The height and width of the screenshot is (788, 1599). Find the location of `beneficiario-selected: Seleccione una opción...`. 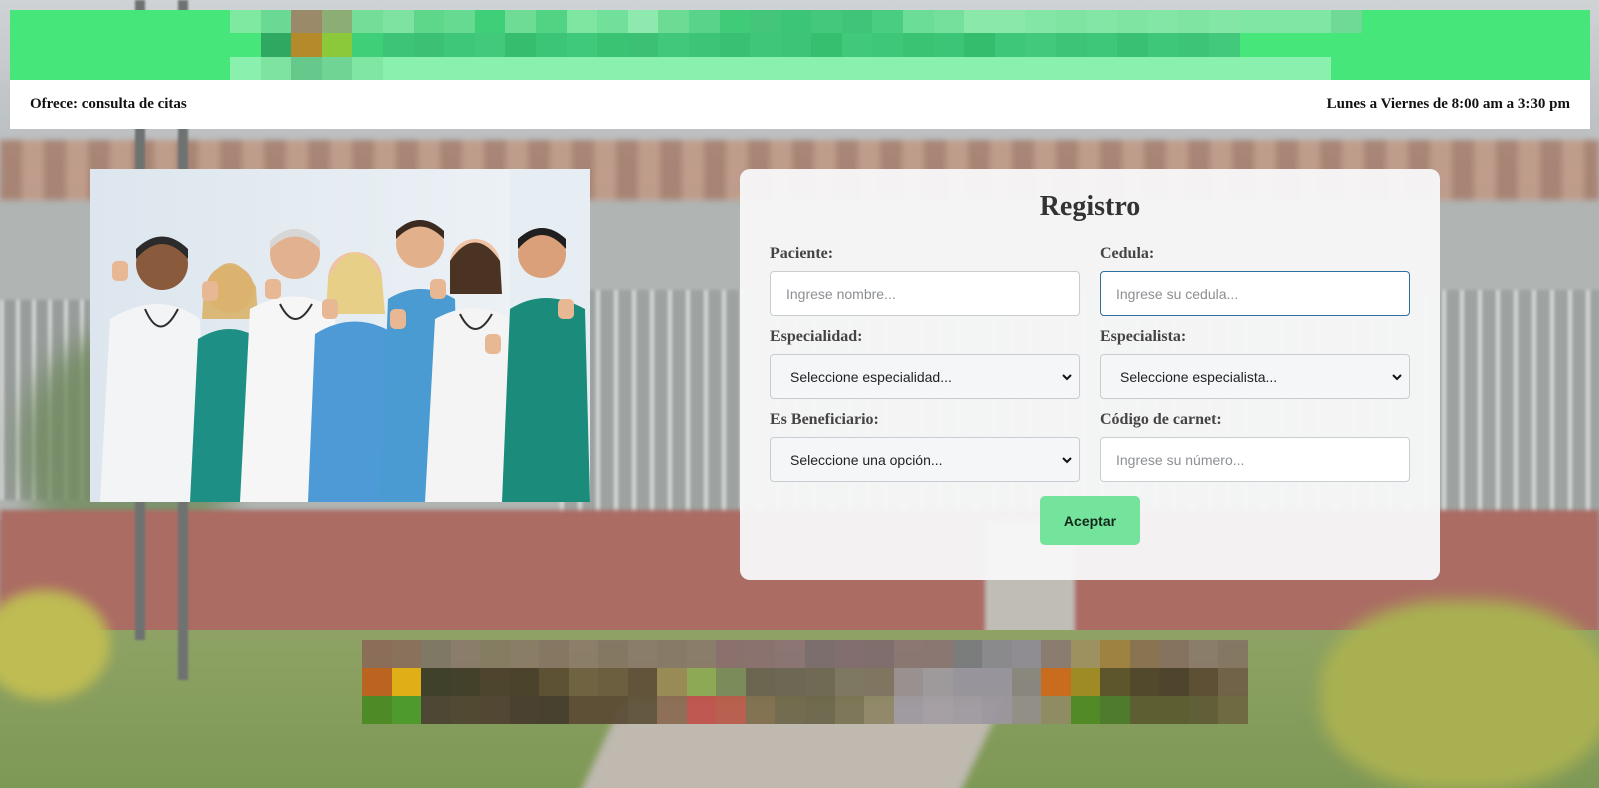

beneficiario-selected: Seleccione una opción... is located at coordinates (866, 459).